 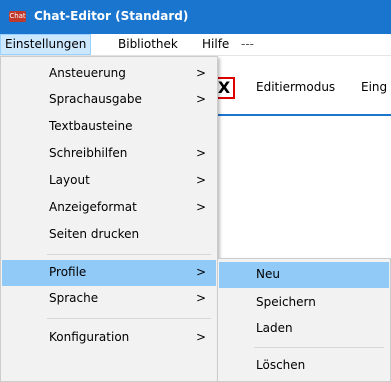 I want to click on menu-item-label: Textbausteine, so click(x=91, y=126).